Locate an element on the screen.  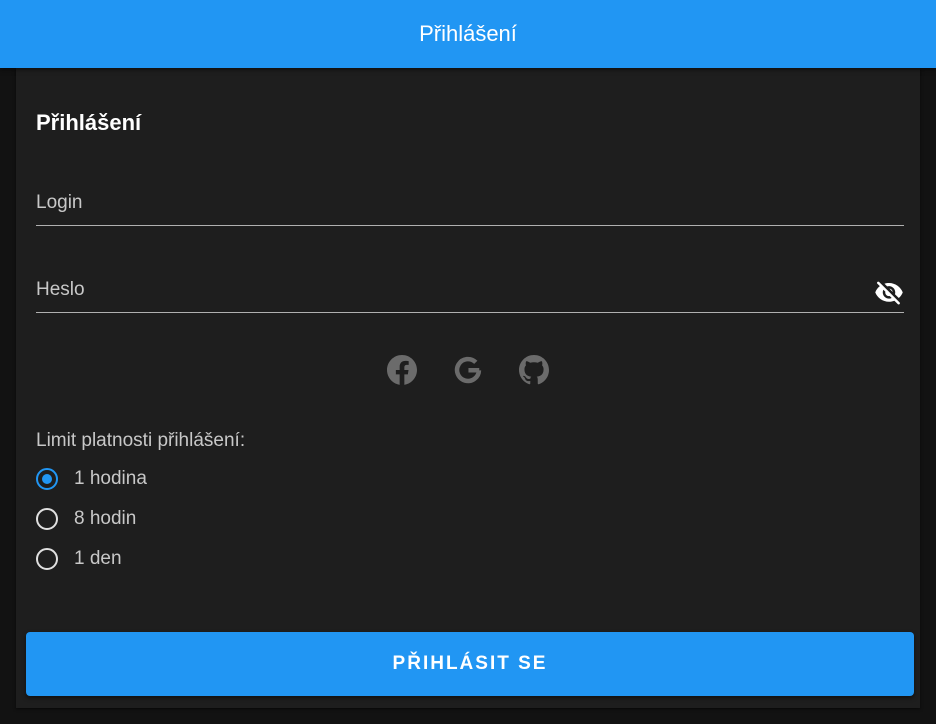
facebook-icon is located at coordinates (402, 370).